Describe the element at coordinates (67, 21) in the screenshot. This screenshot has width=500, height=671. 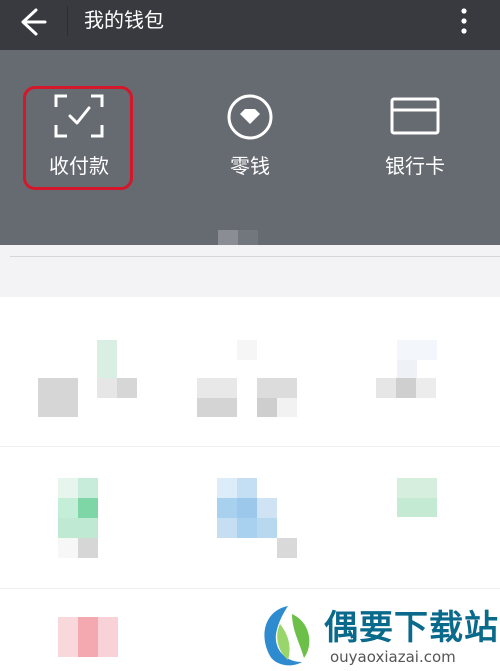
I see `header-divider` at that location.